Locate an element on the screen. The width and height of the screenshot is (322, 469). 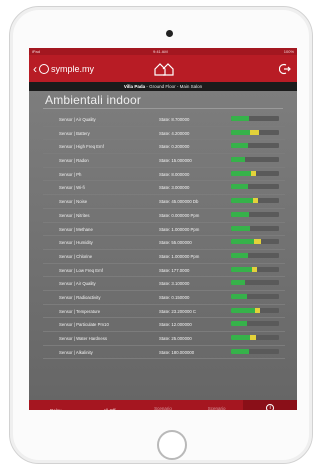
sensor-row: Sensor | Methane State: 1.000000 Ppm is located at coordinates (164, 230).